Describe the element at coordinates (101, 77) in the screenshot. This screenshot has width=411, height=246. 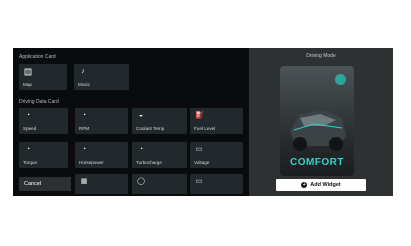
I see `tile-music: ♪ Music` at that location.